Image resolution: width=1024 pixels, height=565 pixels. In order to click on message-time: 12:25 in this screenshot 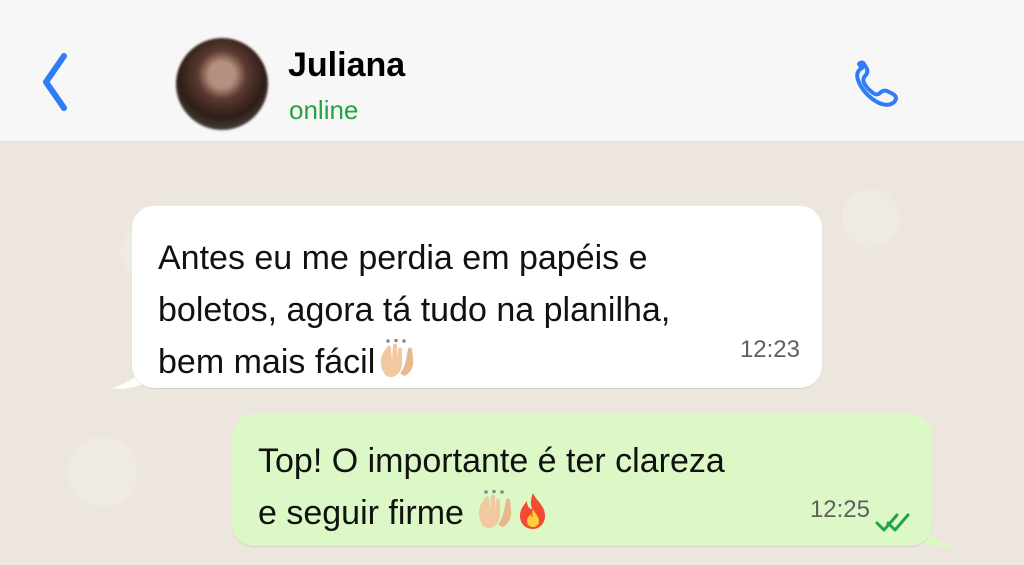, I will do `click(839, 509)`.